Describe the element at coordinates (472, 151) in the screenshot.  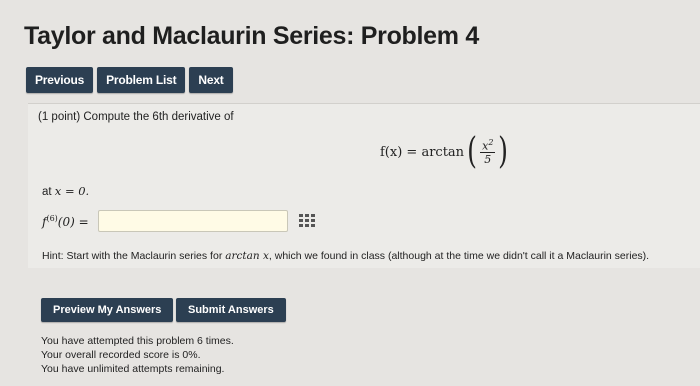
I see `left-paren: (` at that location.